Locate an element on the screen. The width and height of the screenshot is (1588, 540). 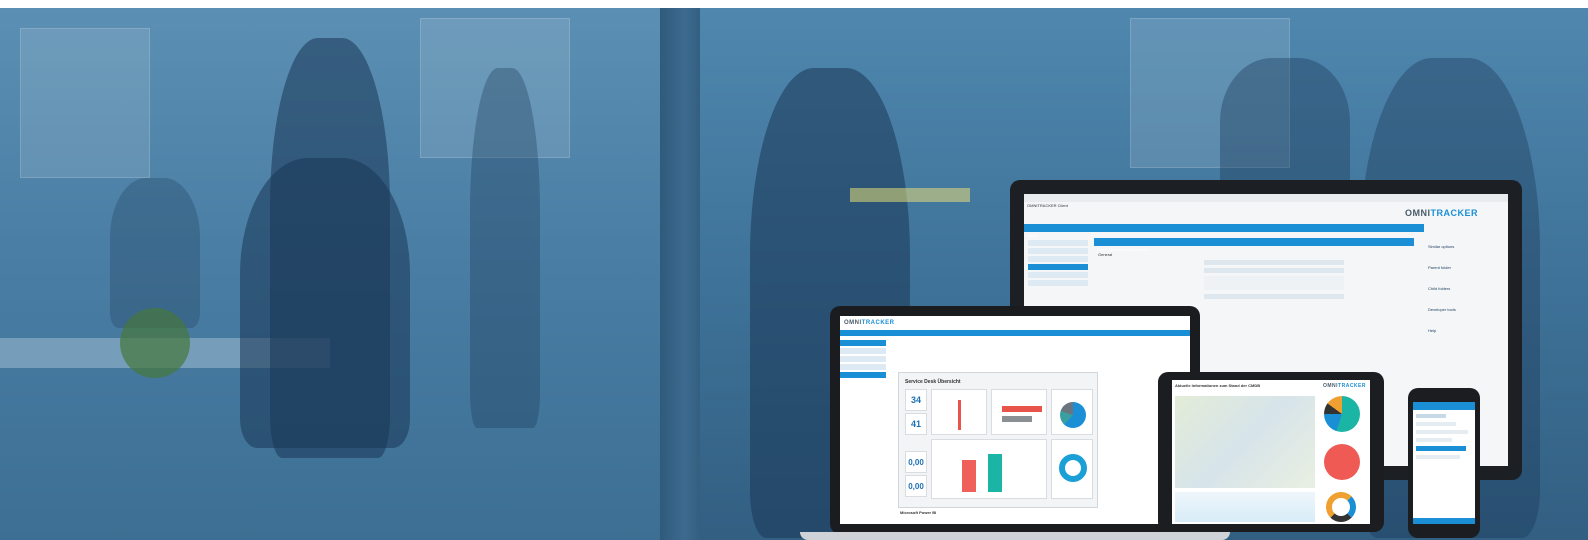
donut-chart-tile is located at coordinates (1072, 469).